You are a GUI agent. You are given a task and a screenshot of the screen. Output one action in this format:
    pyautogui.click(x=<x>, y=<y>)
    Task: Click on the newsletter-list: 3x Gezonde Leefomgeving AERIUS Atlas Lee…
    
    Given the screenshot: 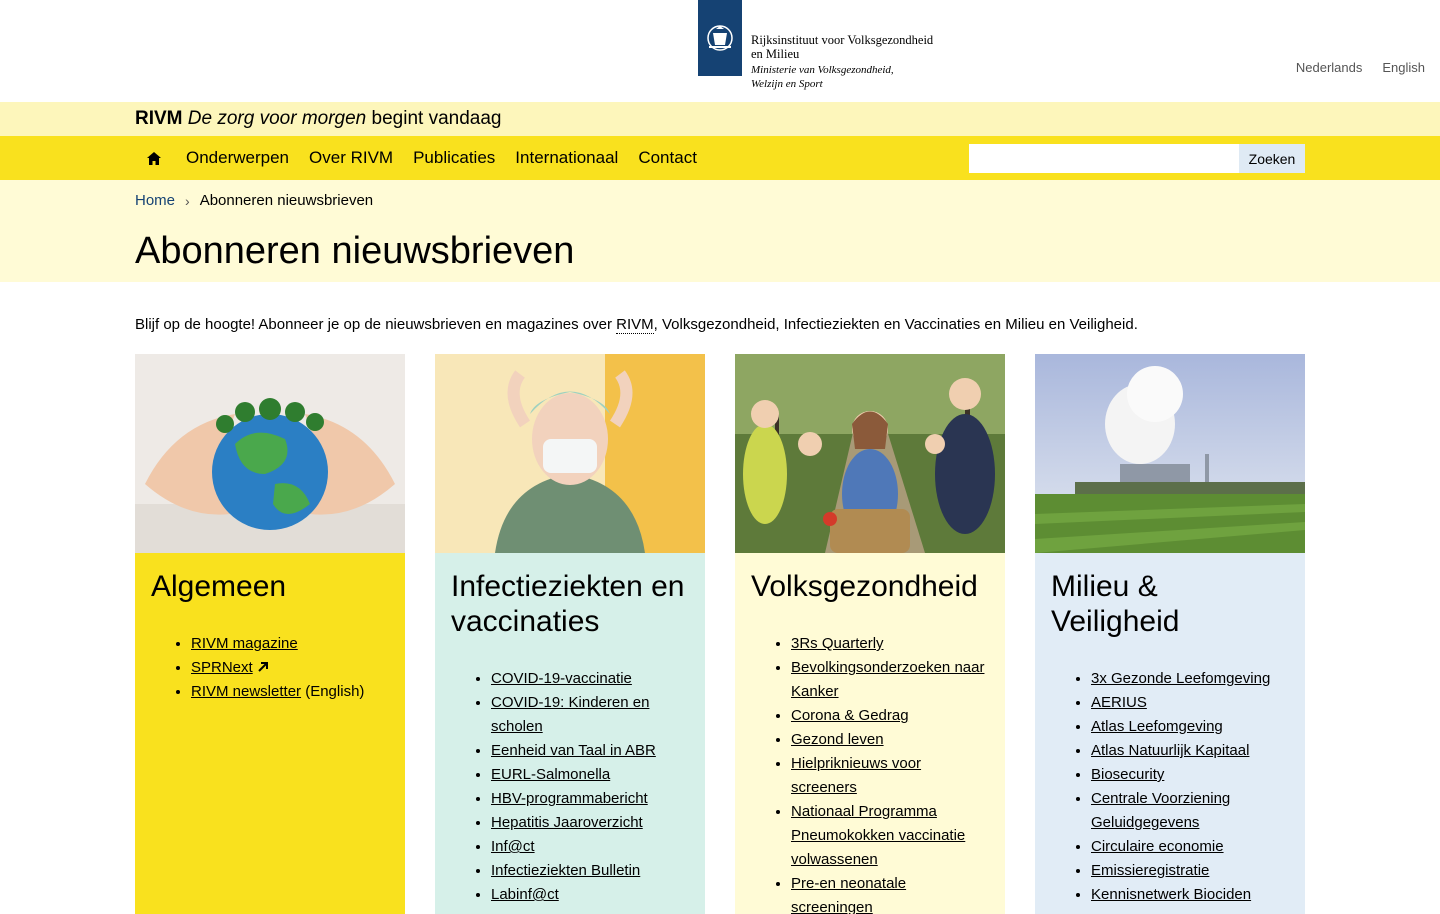 What is the action you would take?
    pyautogui.click(x=1170, y=787)
    